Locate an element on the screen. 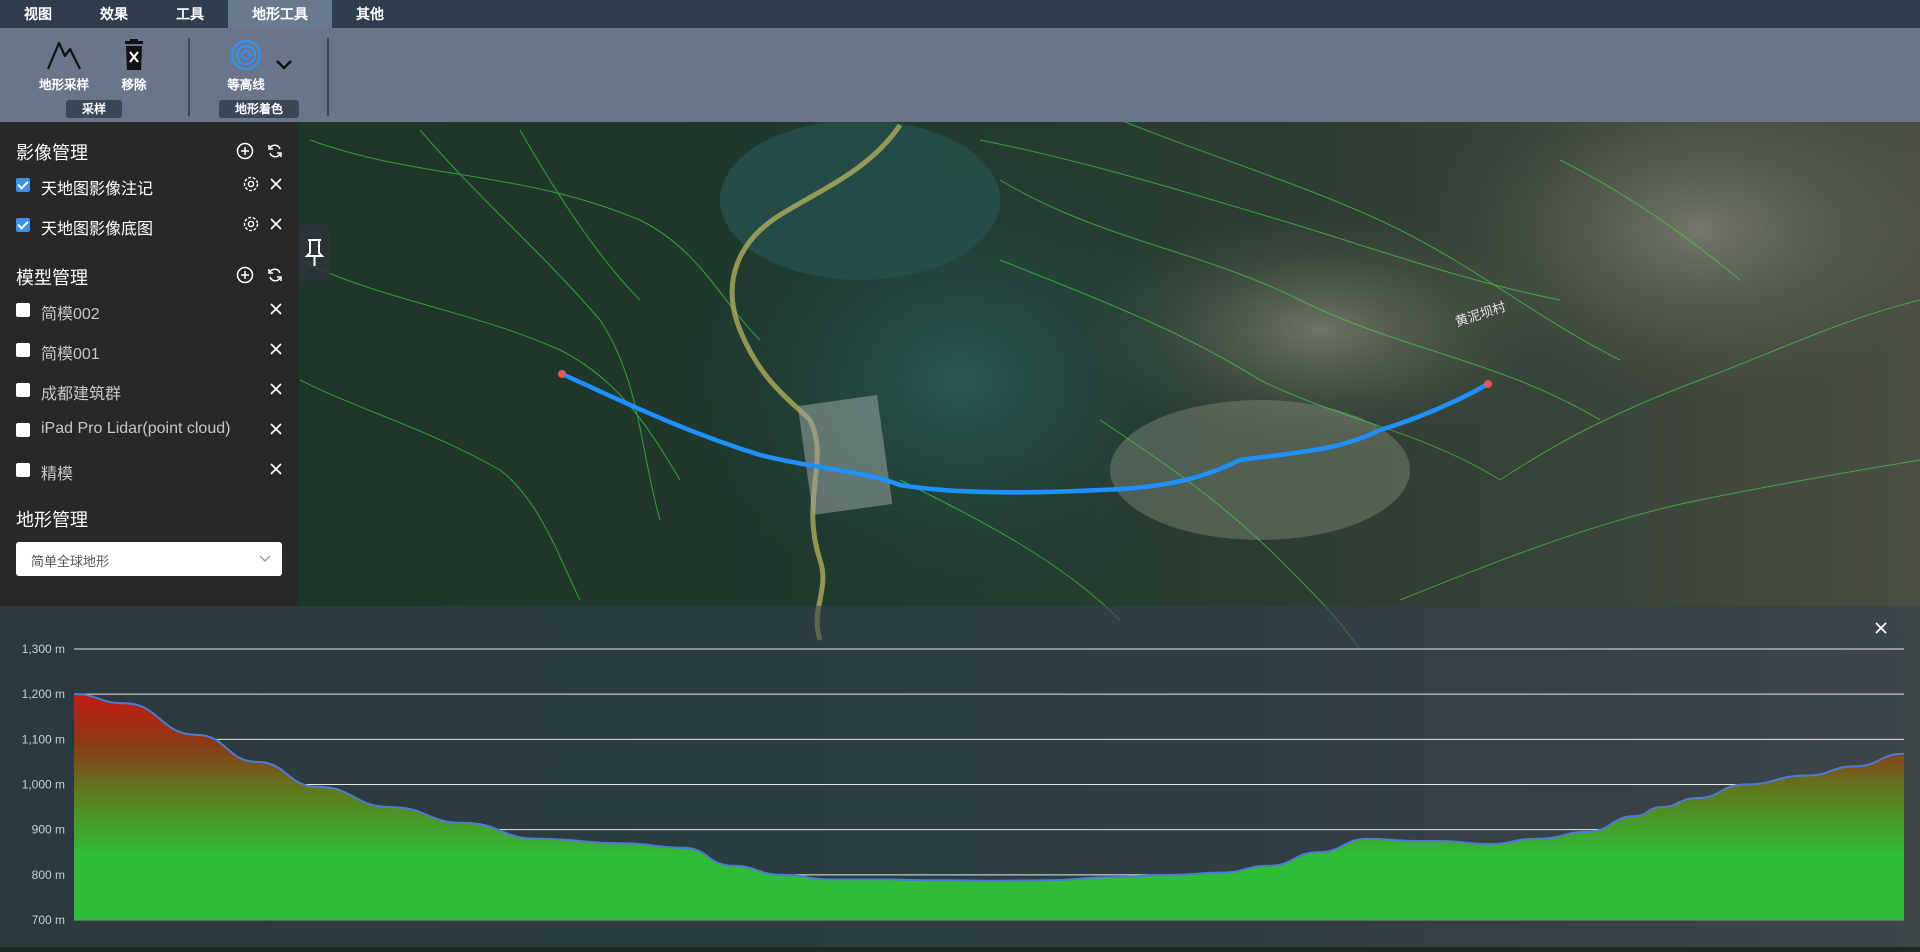  imagery-layer-row: 天地图影像底图 is located at coordinates (149, 226).